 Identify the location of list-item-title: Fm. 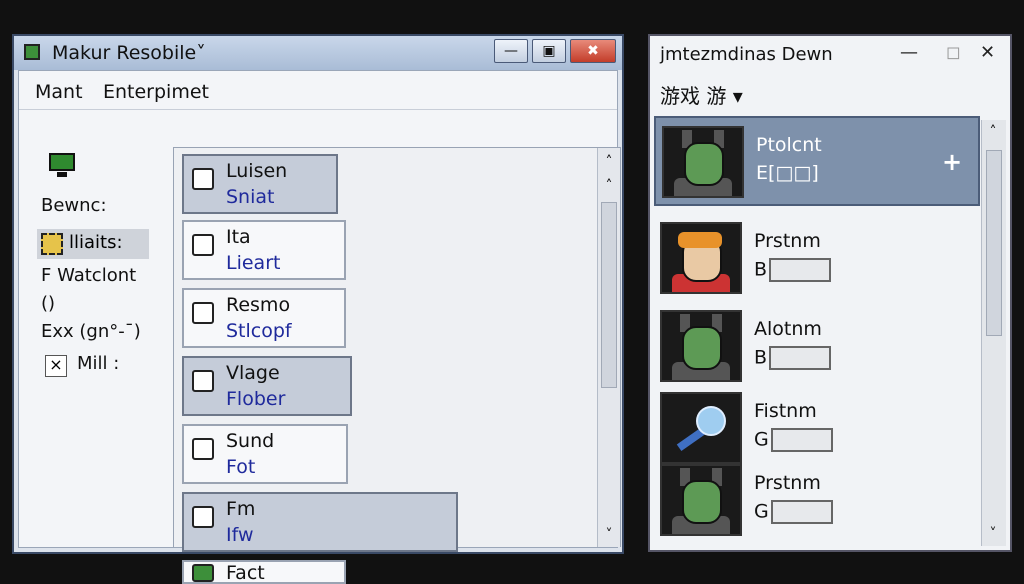
(241, 509).